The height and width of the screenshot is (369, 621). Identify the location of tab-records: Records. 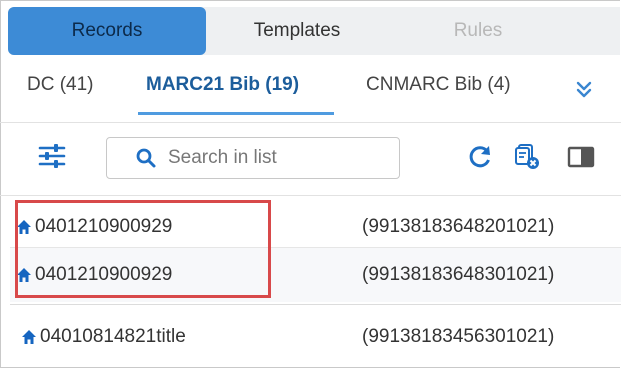
(107, 31).